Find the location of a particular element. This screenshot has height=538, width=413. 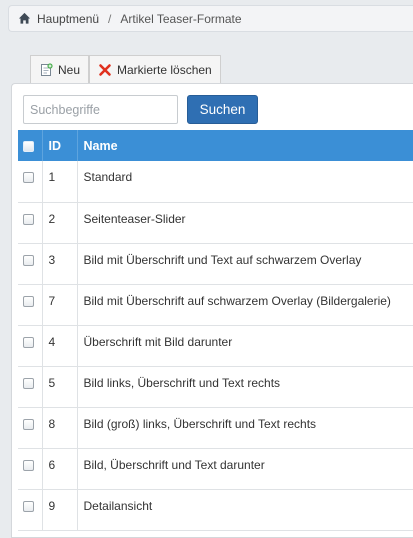

delete-selected-label: Markierte löschen is located at coordinates (164, 69).